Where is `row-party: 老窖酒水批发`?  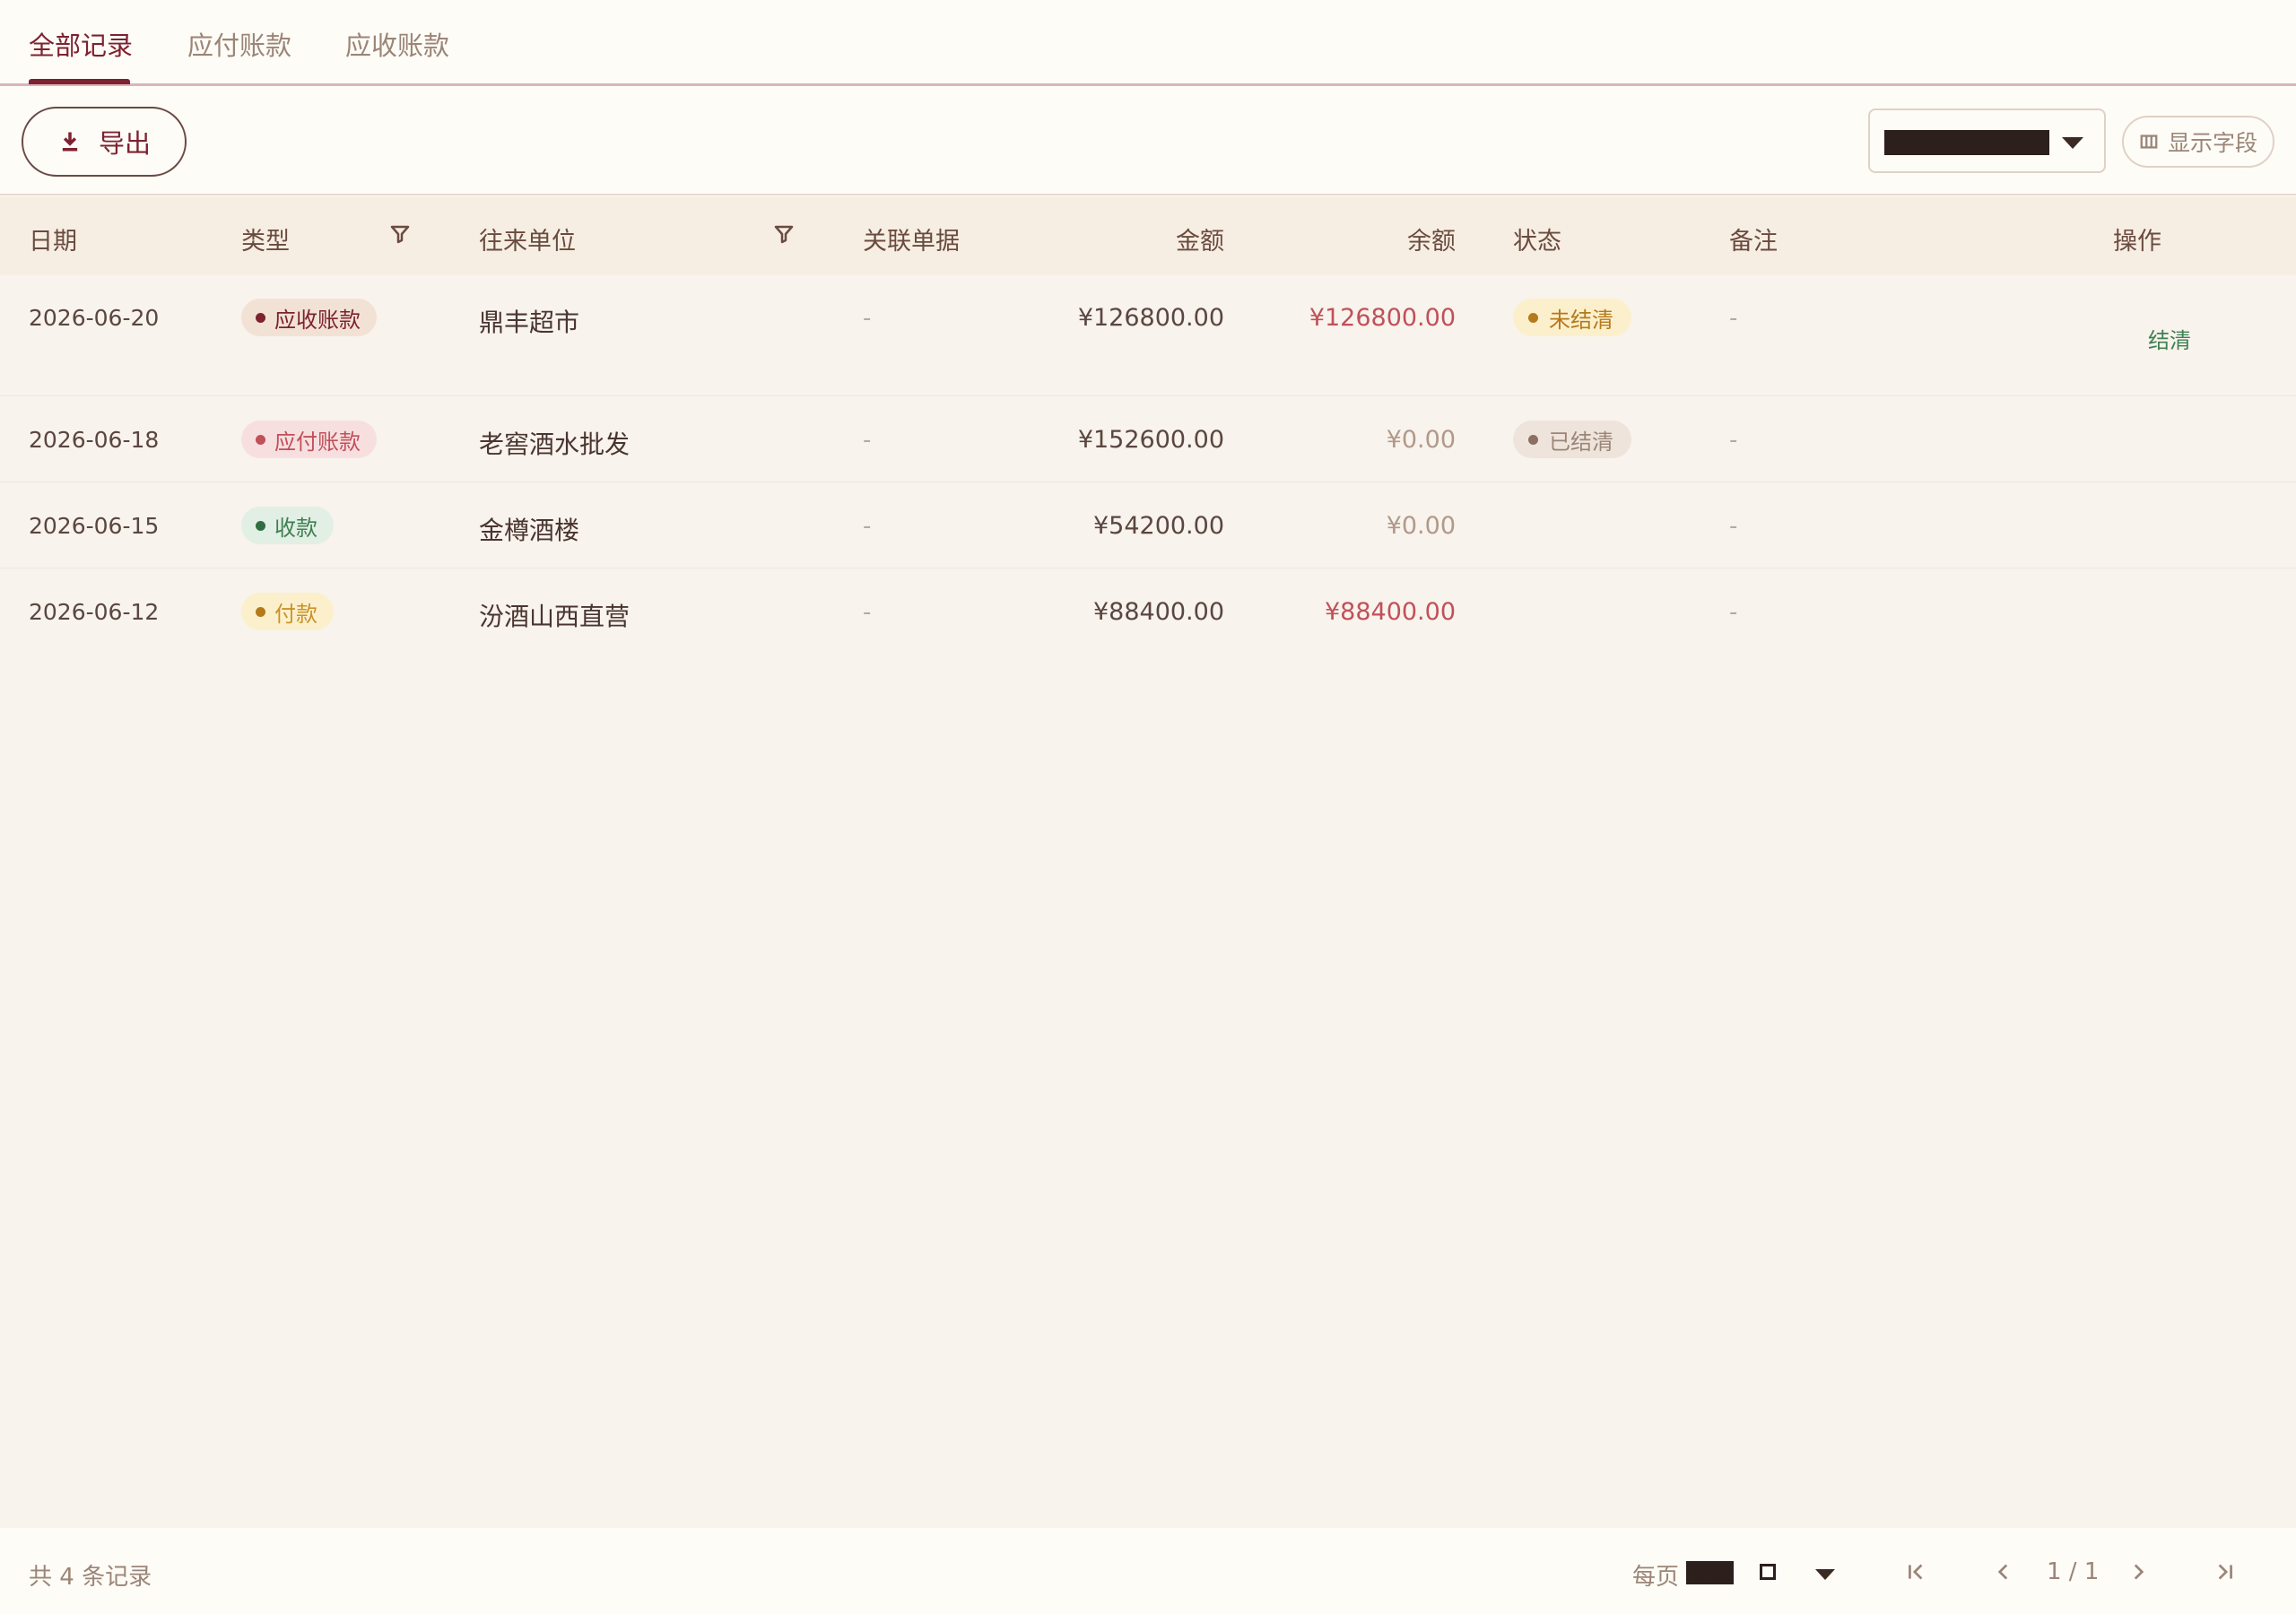 row-party: 老窖酒水批发 is located at coordinates (555, 444).